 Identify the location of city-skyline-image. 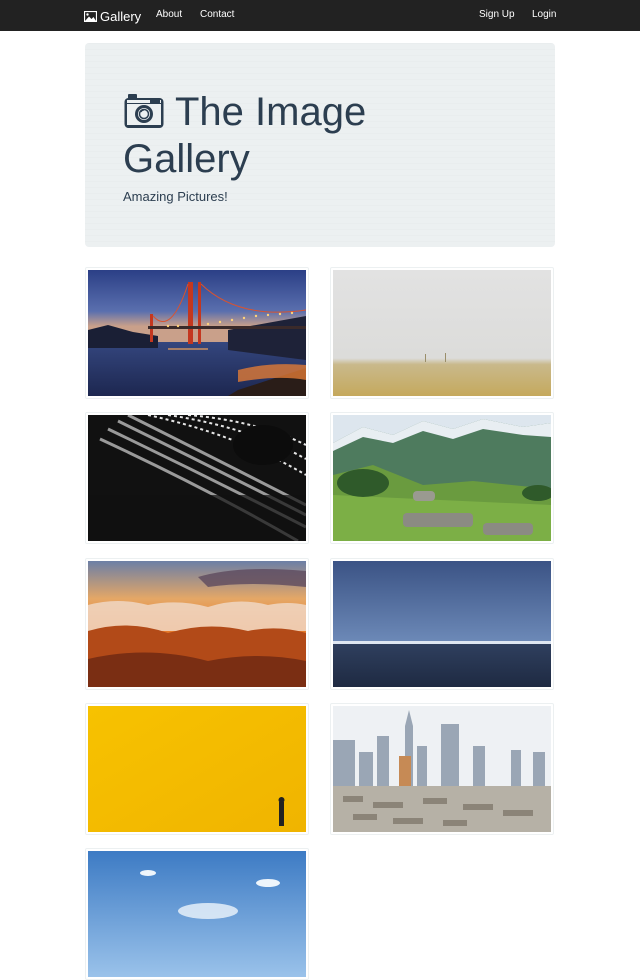
(442, 769).